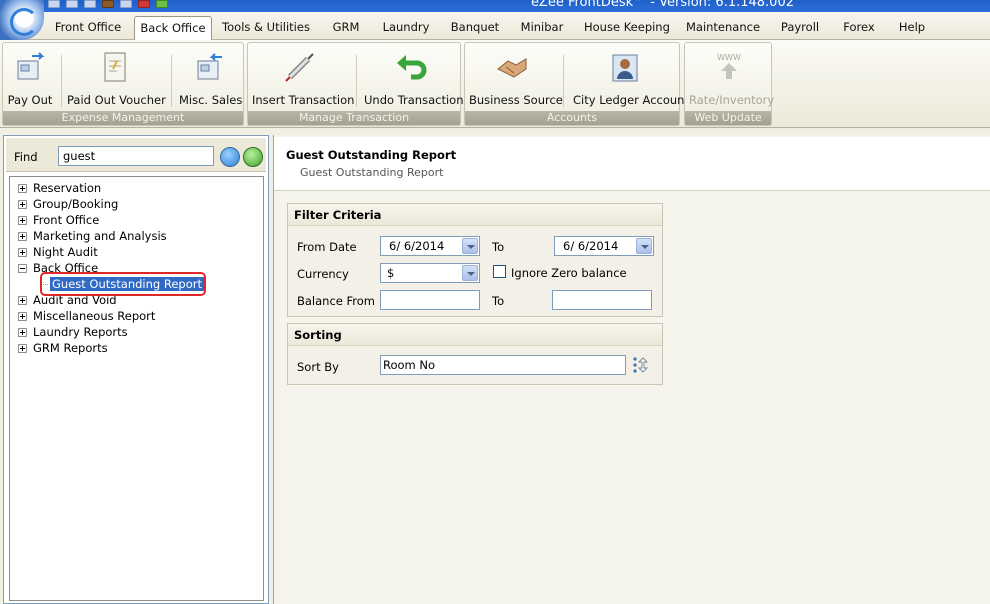 This screenshot has height=604, width=990. I want to click on search-icon, so click(230, 157).